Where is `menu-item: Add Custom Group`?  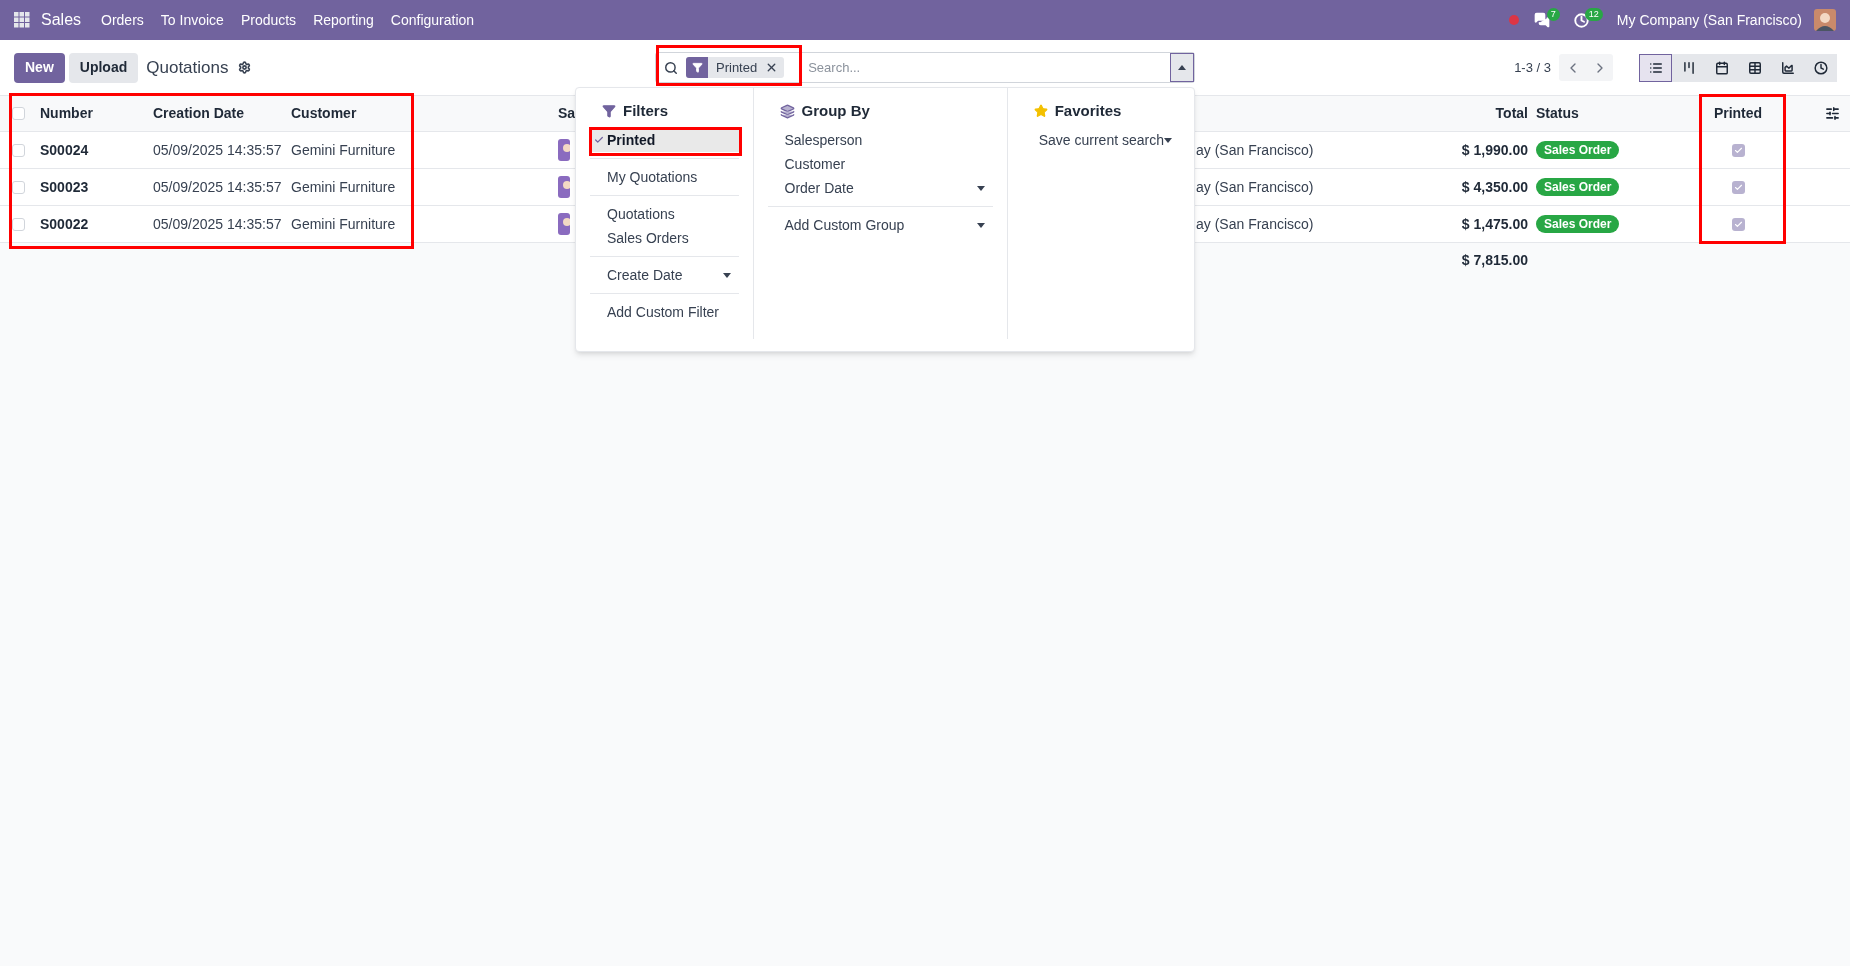 menu-item: Add Custom Group is located at coordinates (880, 225).